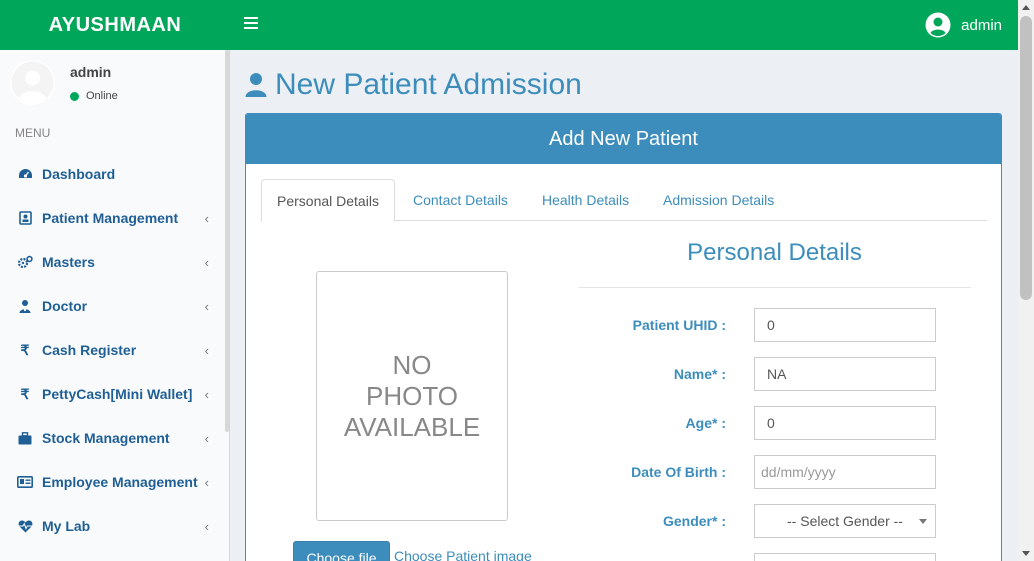 The height and width of the screenshot is (561, 1034). What do you see at coordinates (89, 350) in the screenshot?
I see `sidebar-item-label: Cash Register` at bounding box center [89, 350].